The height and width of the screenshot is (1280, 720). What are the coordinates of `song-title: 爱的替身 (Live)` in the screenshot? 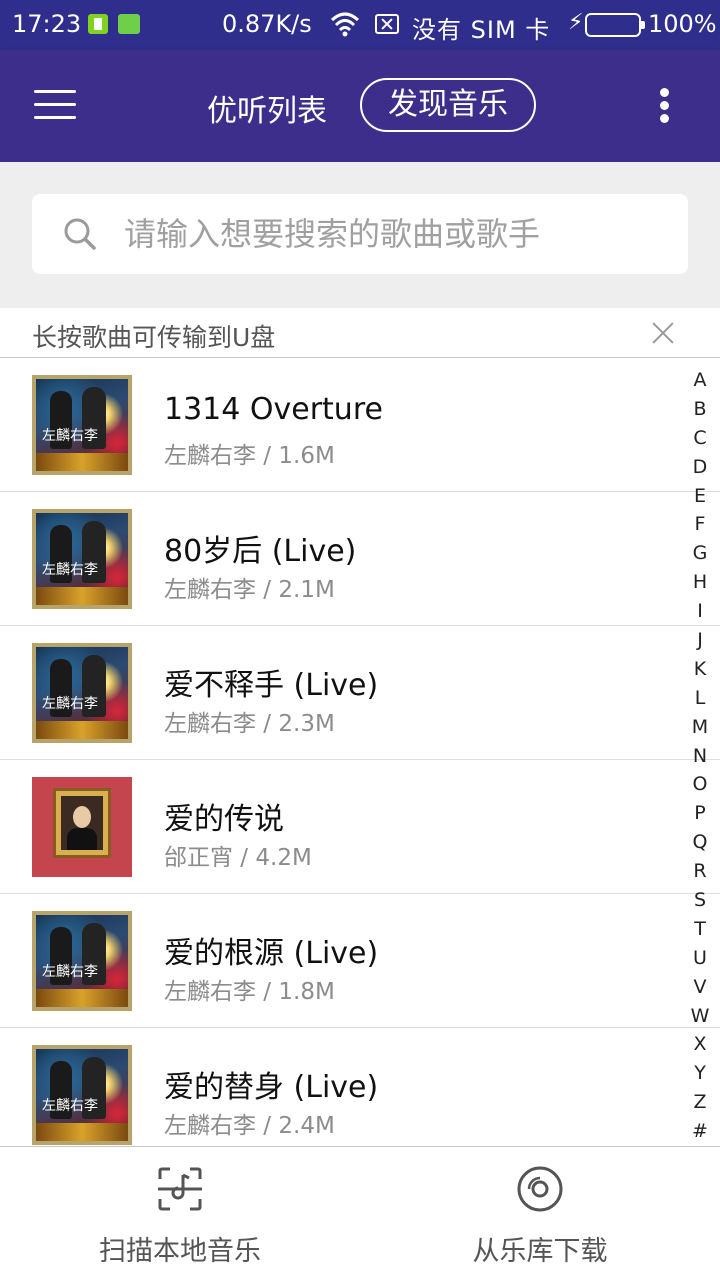 It's located at (271, 1087).